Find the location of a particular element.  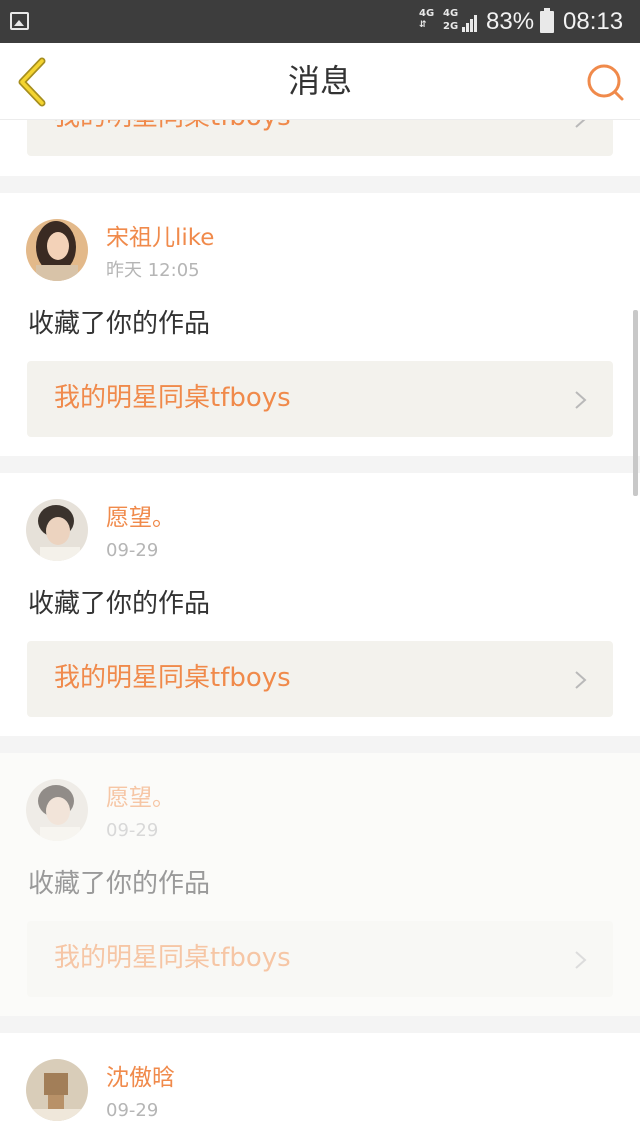

battery-icon is located at coordinates (547, 20).